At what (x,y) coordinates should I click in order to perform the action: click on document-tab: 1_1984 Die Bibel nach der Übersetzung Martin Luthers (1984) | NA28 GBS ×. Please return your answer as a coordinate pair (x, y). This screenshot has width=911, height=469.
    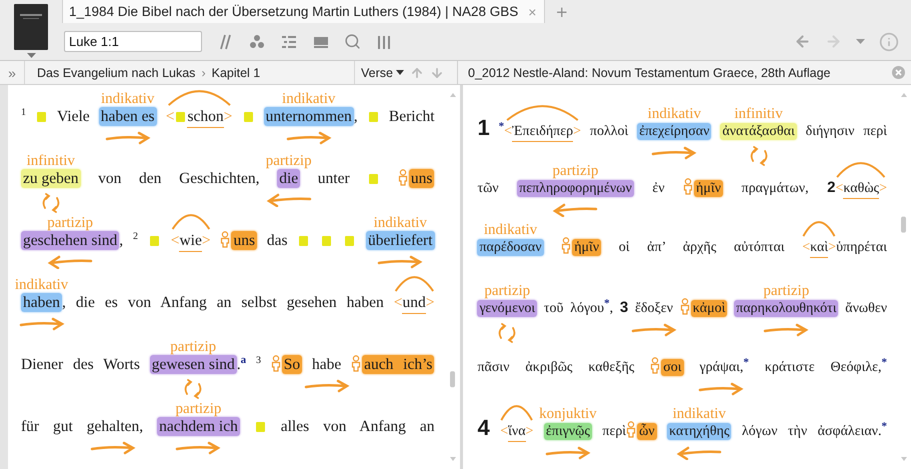
    Looking at the image, I should click on (304, 11).